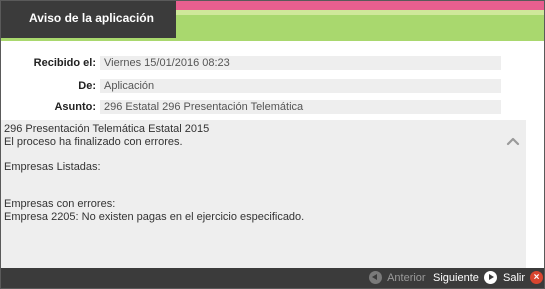  What do you see at coordinates (300, 107) in the screenshot?
I see `subject-value: 296 Estatal 296 Presentación Telemática` at bounding box center [300, 107].